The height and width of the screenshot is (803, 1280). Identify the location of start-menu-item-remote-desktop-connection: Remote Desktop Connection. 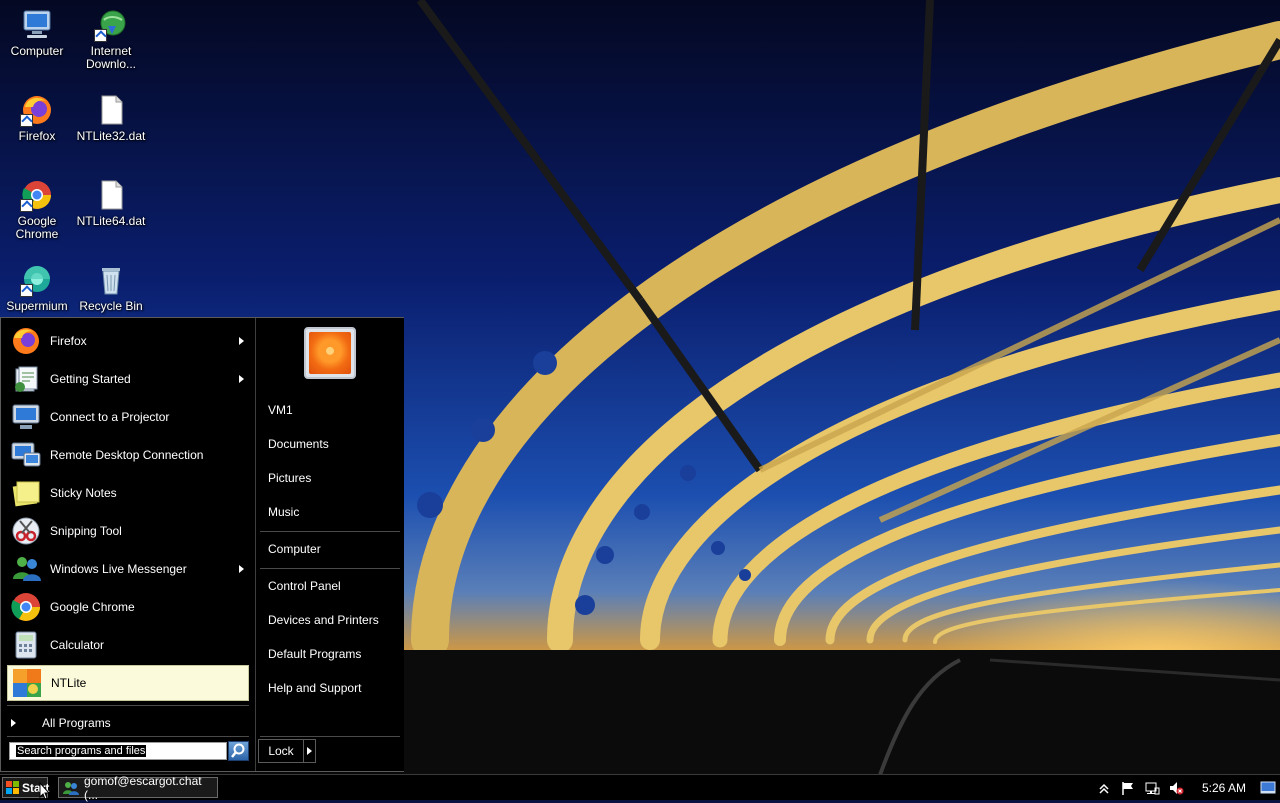
(128, 455).